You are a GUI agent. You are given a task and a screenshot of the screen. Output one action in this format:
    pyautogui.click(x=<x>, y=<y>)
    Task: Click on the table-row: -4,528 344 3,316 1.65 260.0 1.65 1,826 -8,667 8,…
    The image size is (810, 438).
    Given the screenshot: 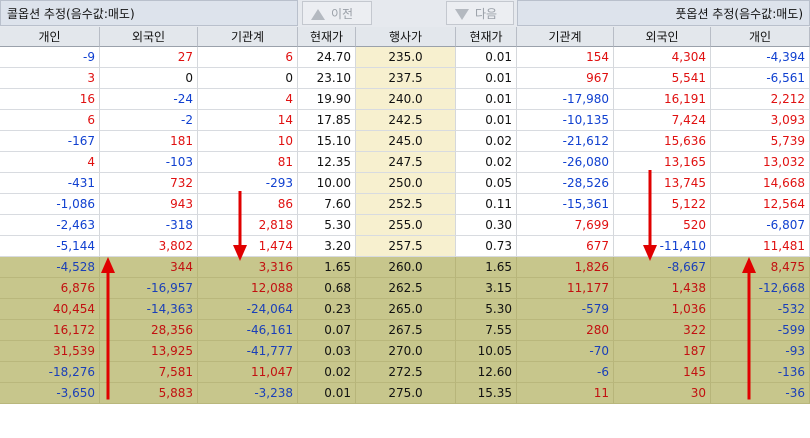 What is the action you would take?
    pyautogui.click(x=405, y=267)
    